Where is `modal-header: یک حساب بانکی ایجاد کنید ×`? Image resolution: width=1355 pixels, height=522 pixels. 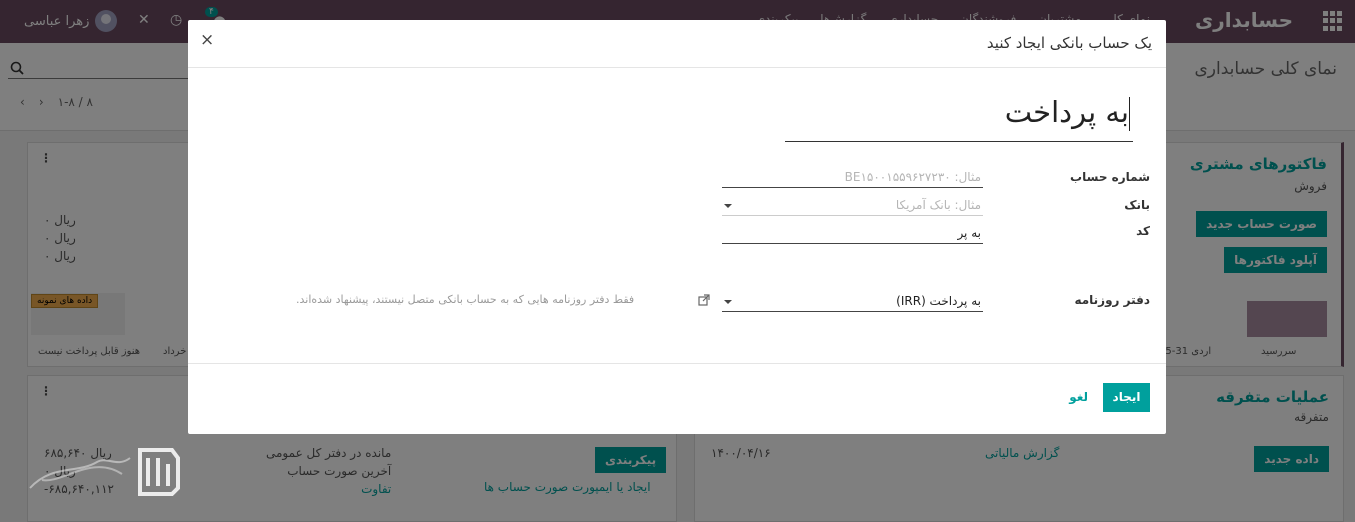
modal-header: یک حساب بانکی ایجاد کنید × is located at coordinates (677, 44).